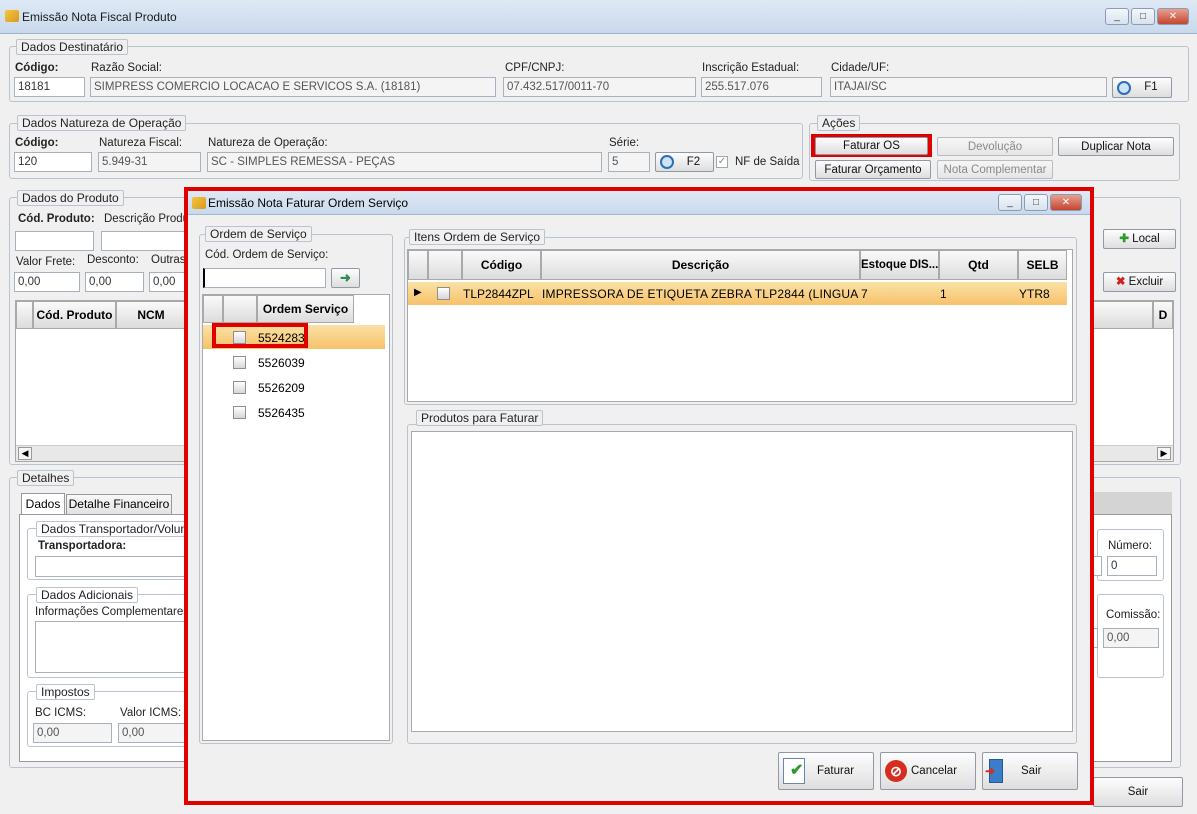 This screenshot has width=1197, height=814. What do you see at coordinates (1132, 566) in the screenshot?
I see `numero-field: 0` at bounding box center [1132, 566].